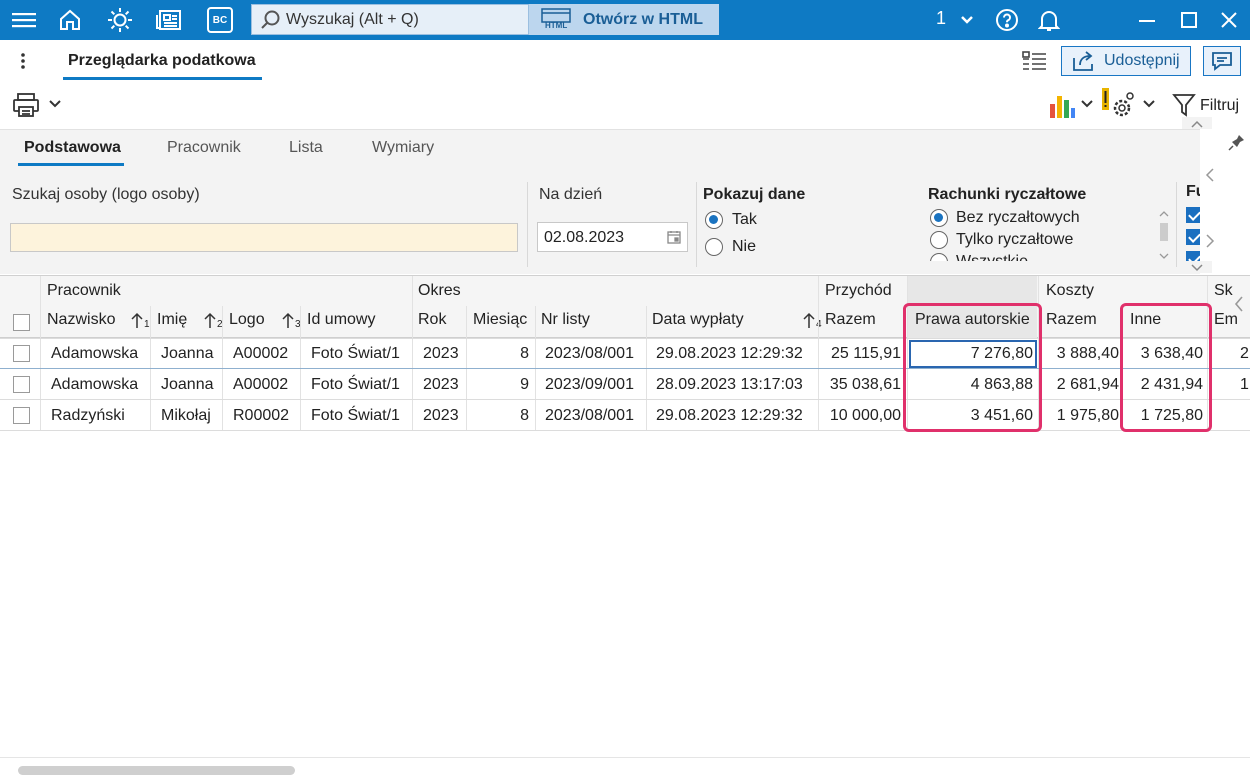  I want to click on col-contract-id: Id umowy, so click(341, 320).